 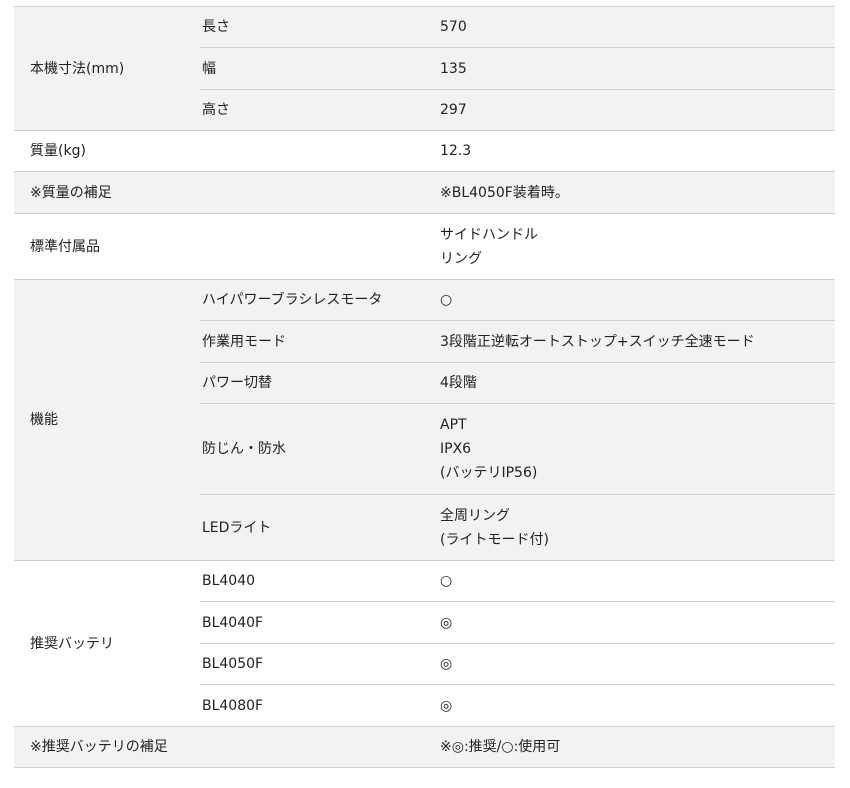 I want to click on spec-row: ※推奨バッテリの補足 ※◎:推奨/○:使用可, so click(x=424, y=747).